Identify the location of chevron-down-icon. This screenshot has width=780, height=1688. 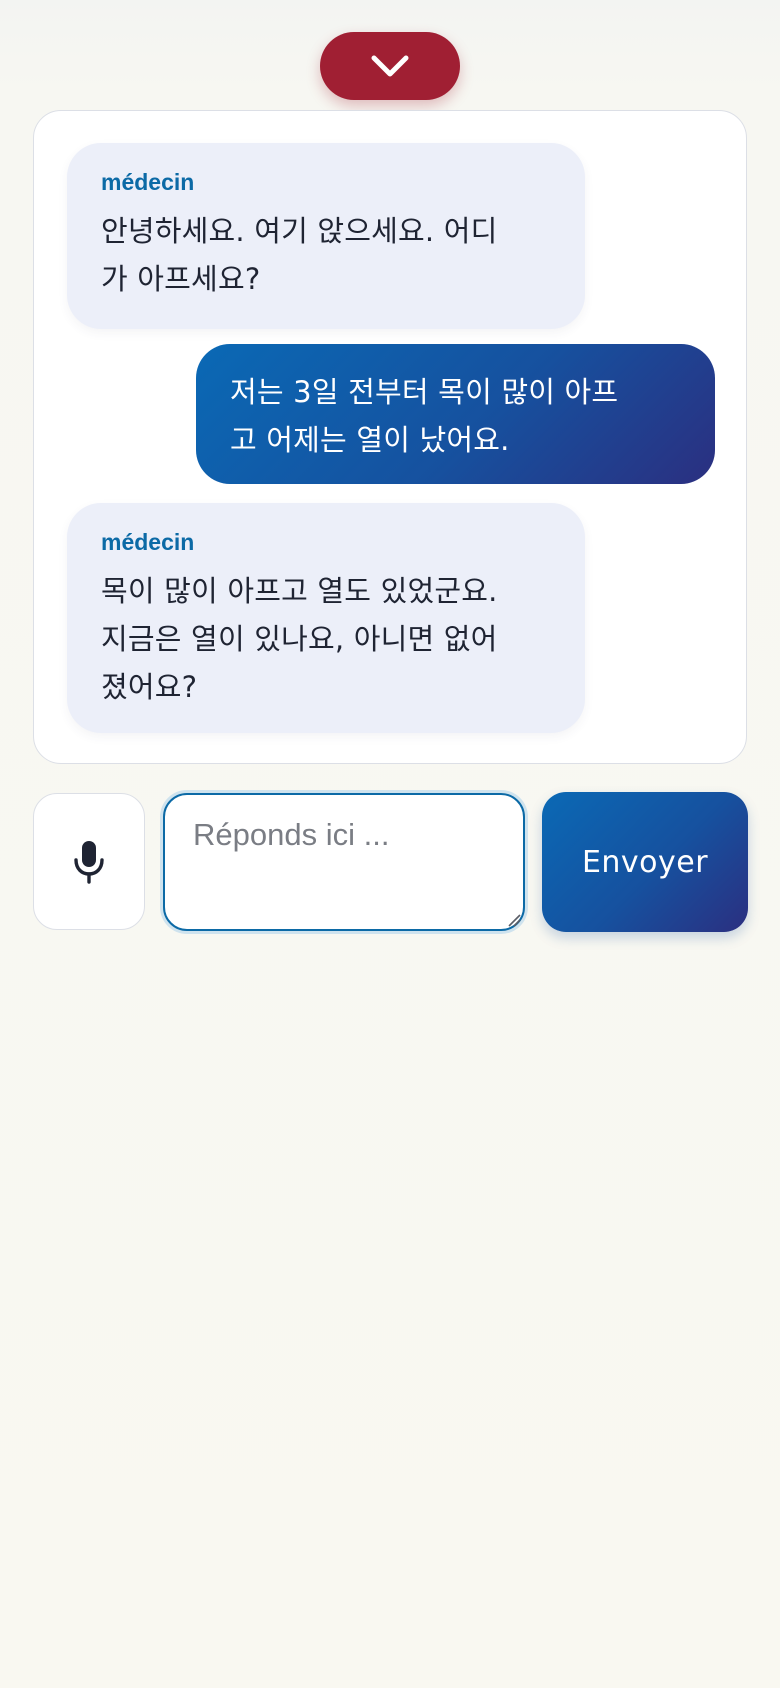
(390, 66).